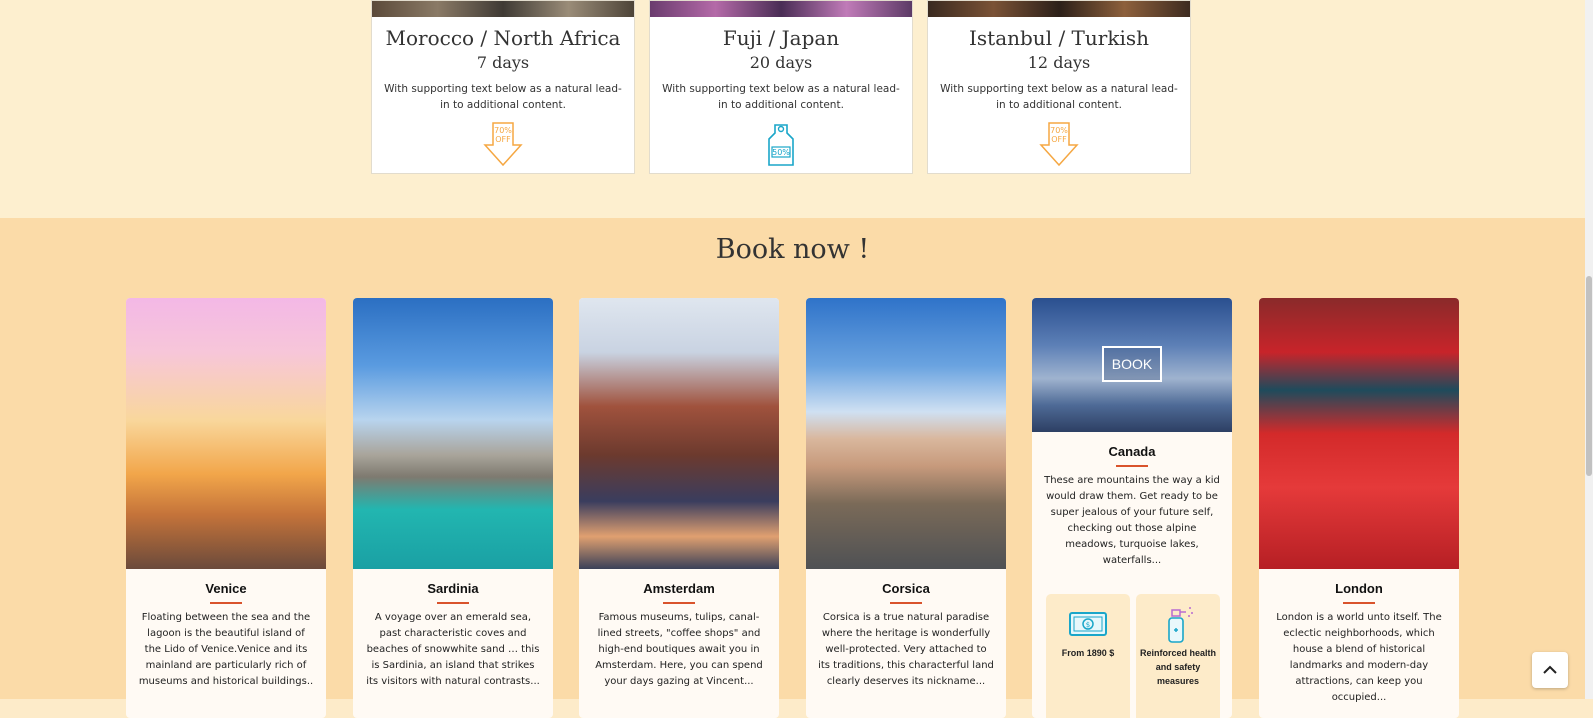 The image size is (1593, 718). I want to click on venice-image, so click(226, 433).